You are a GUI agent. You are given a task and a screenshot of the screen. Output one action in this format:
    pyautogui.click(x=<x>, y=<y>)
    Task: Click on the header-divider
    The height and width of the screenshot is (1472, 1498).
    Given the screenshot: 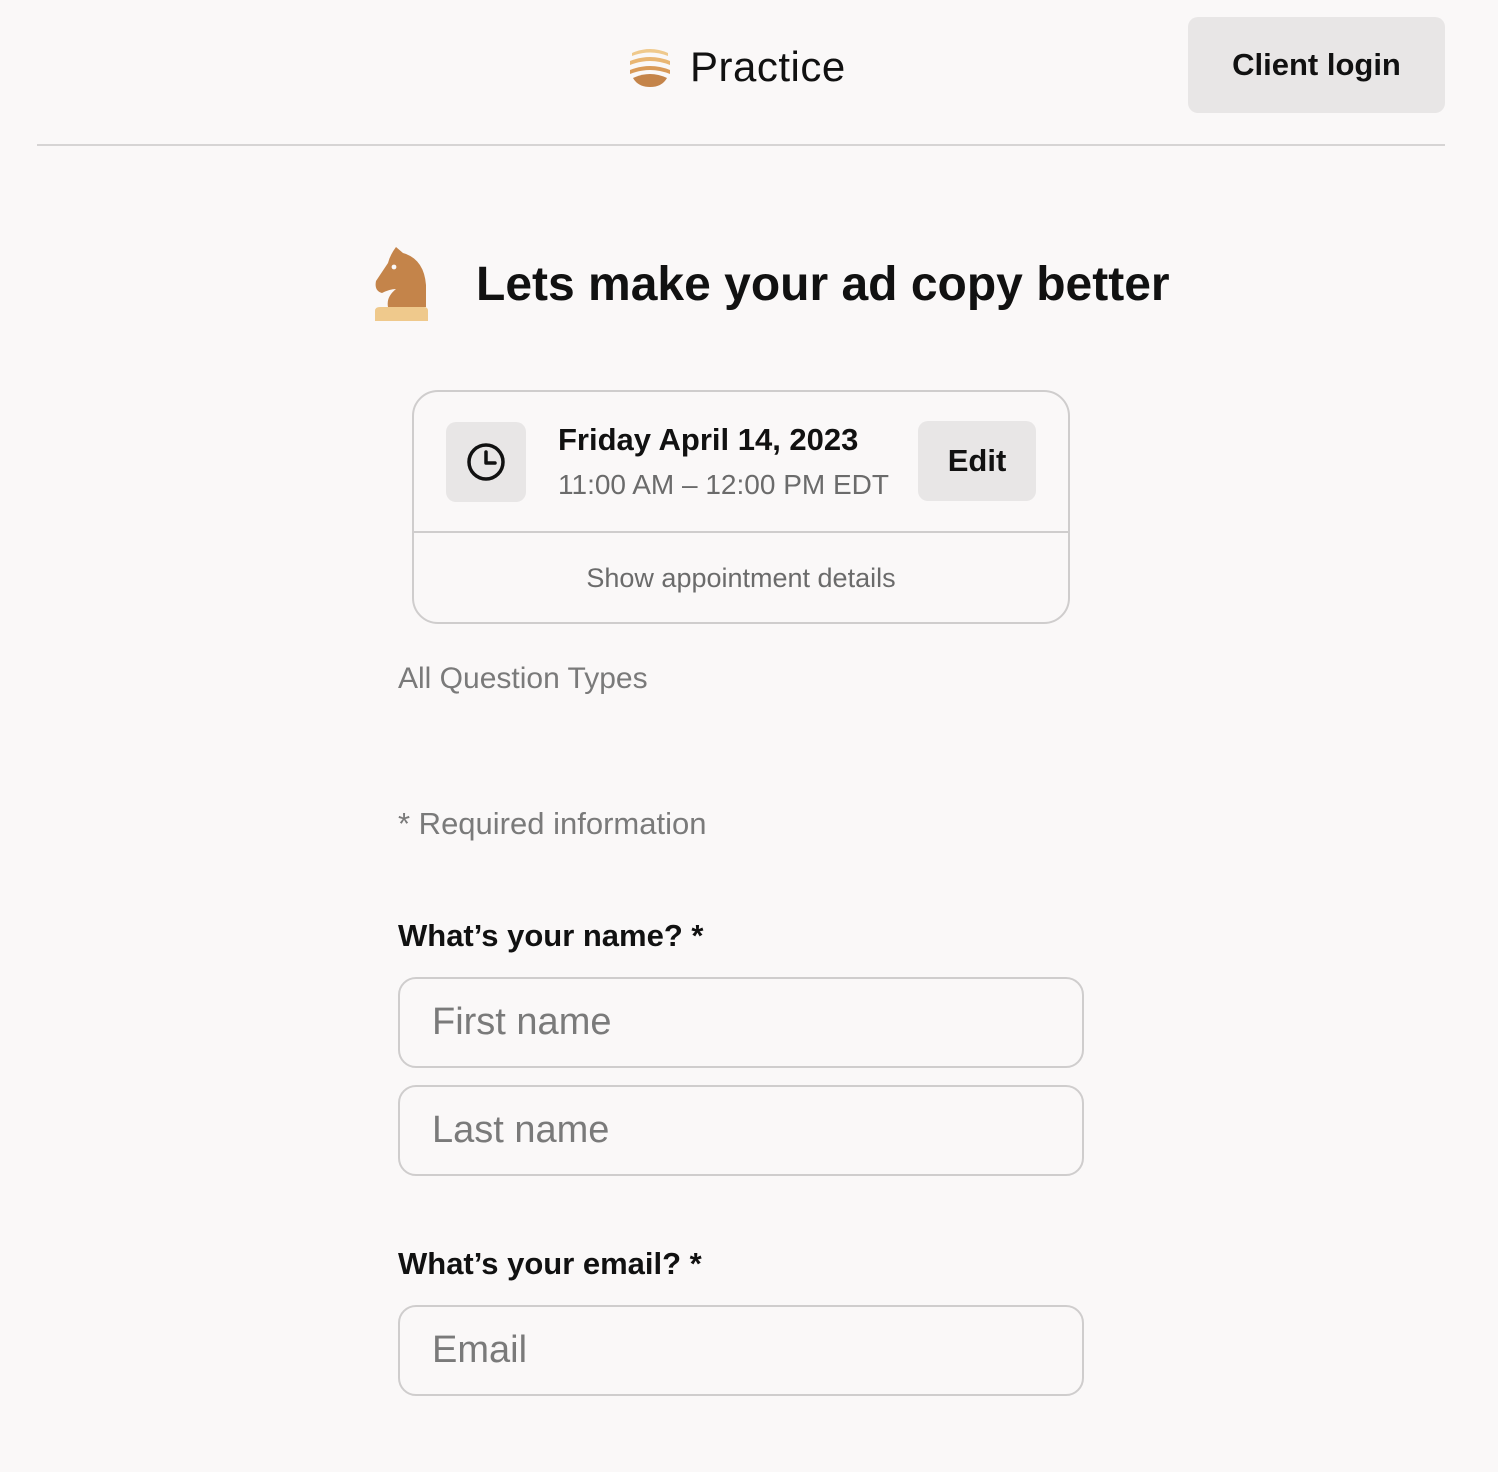 What is the action you would take?
    pyautogui.click(x=741, y=145)
    